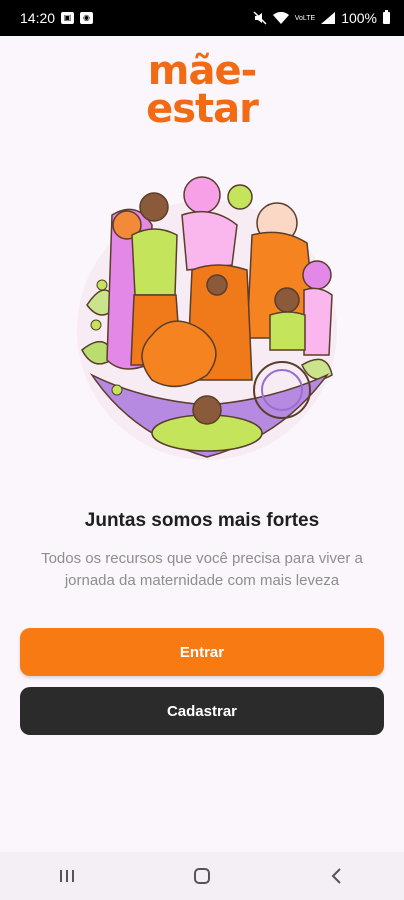 The width and height of the screenshot is (404, 900). I want to click on system-nav-bar, so click(202, 876).